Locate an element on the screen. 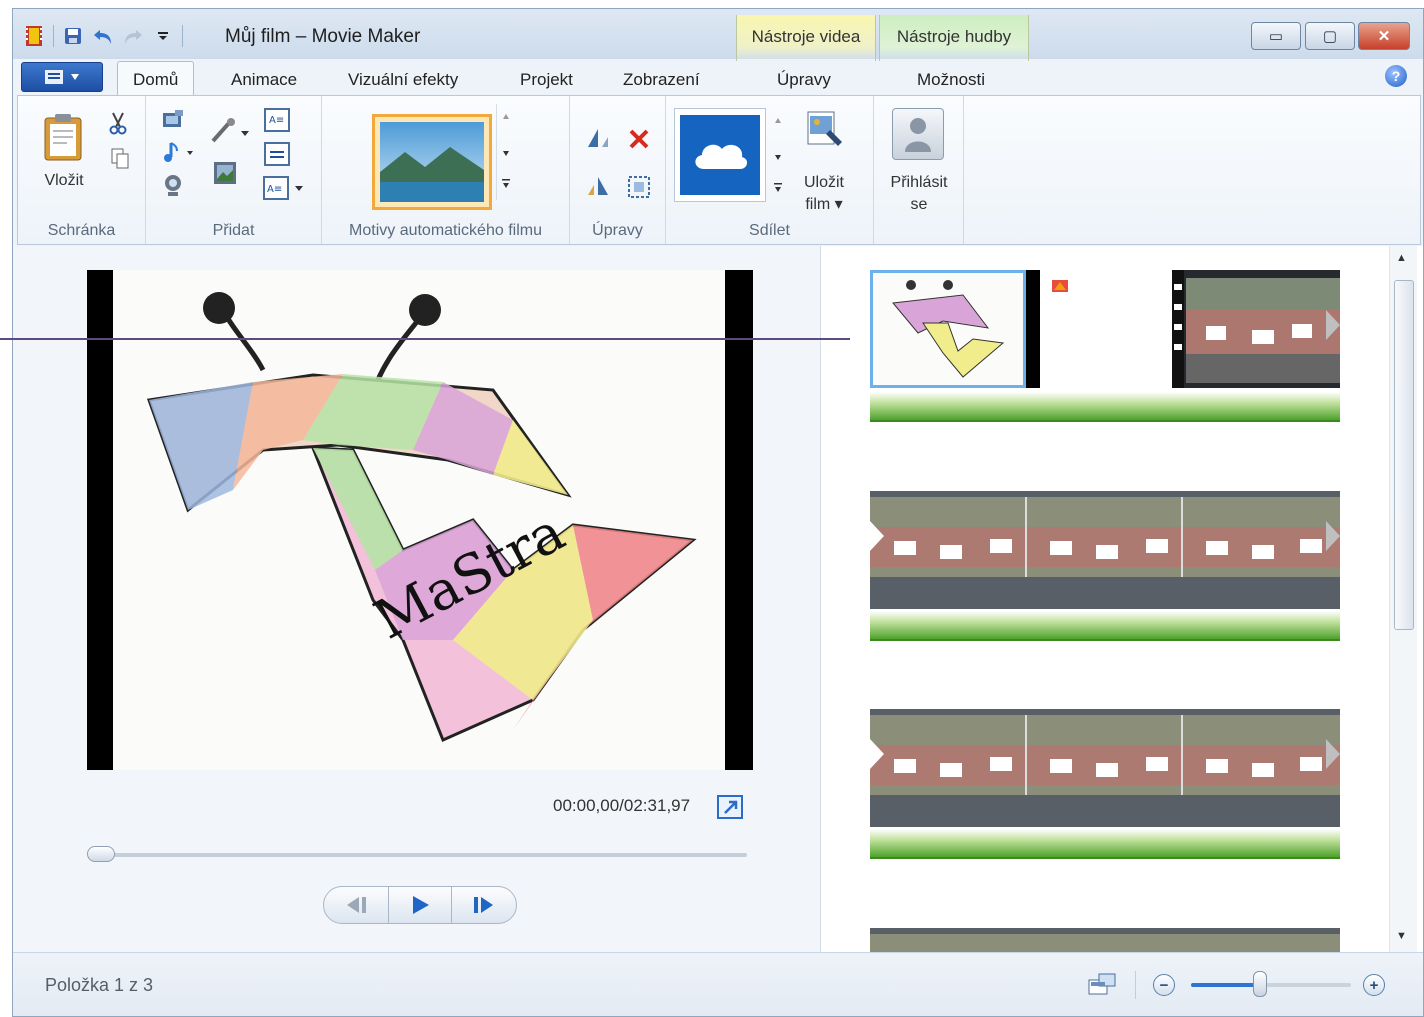 This screenshot has width=1424, height=1017. select-all-icon is located at coordinates (639, 187).